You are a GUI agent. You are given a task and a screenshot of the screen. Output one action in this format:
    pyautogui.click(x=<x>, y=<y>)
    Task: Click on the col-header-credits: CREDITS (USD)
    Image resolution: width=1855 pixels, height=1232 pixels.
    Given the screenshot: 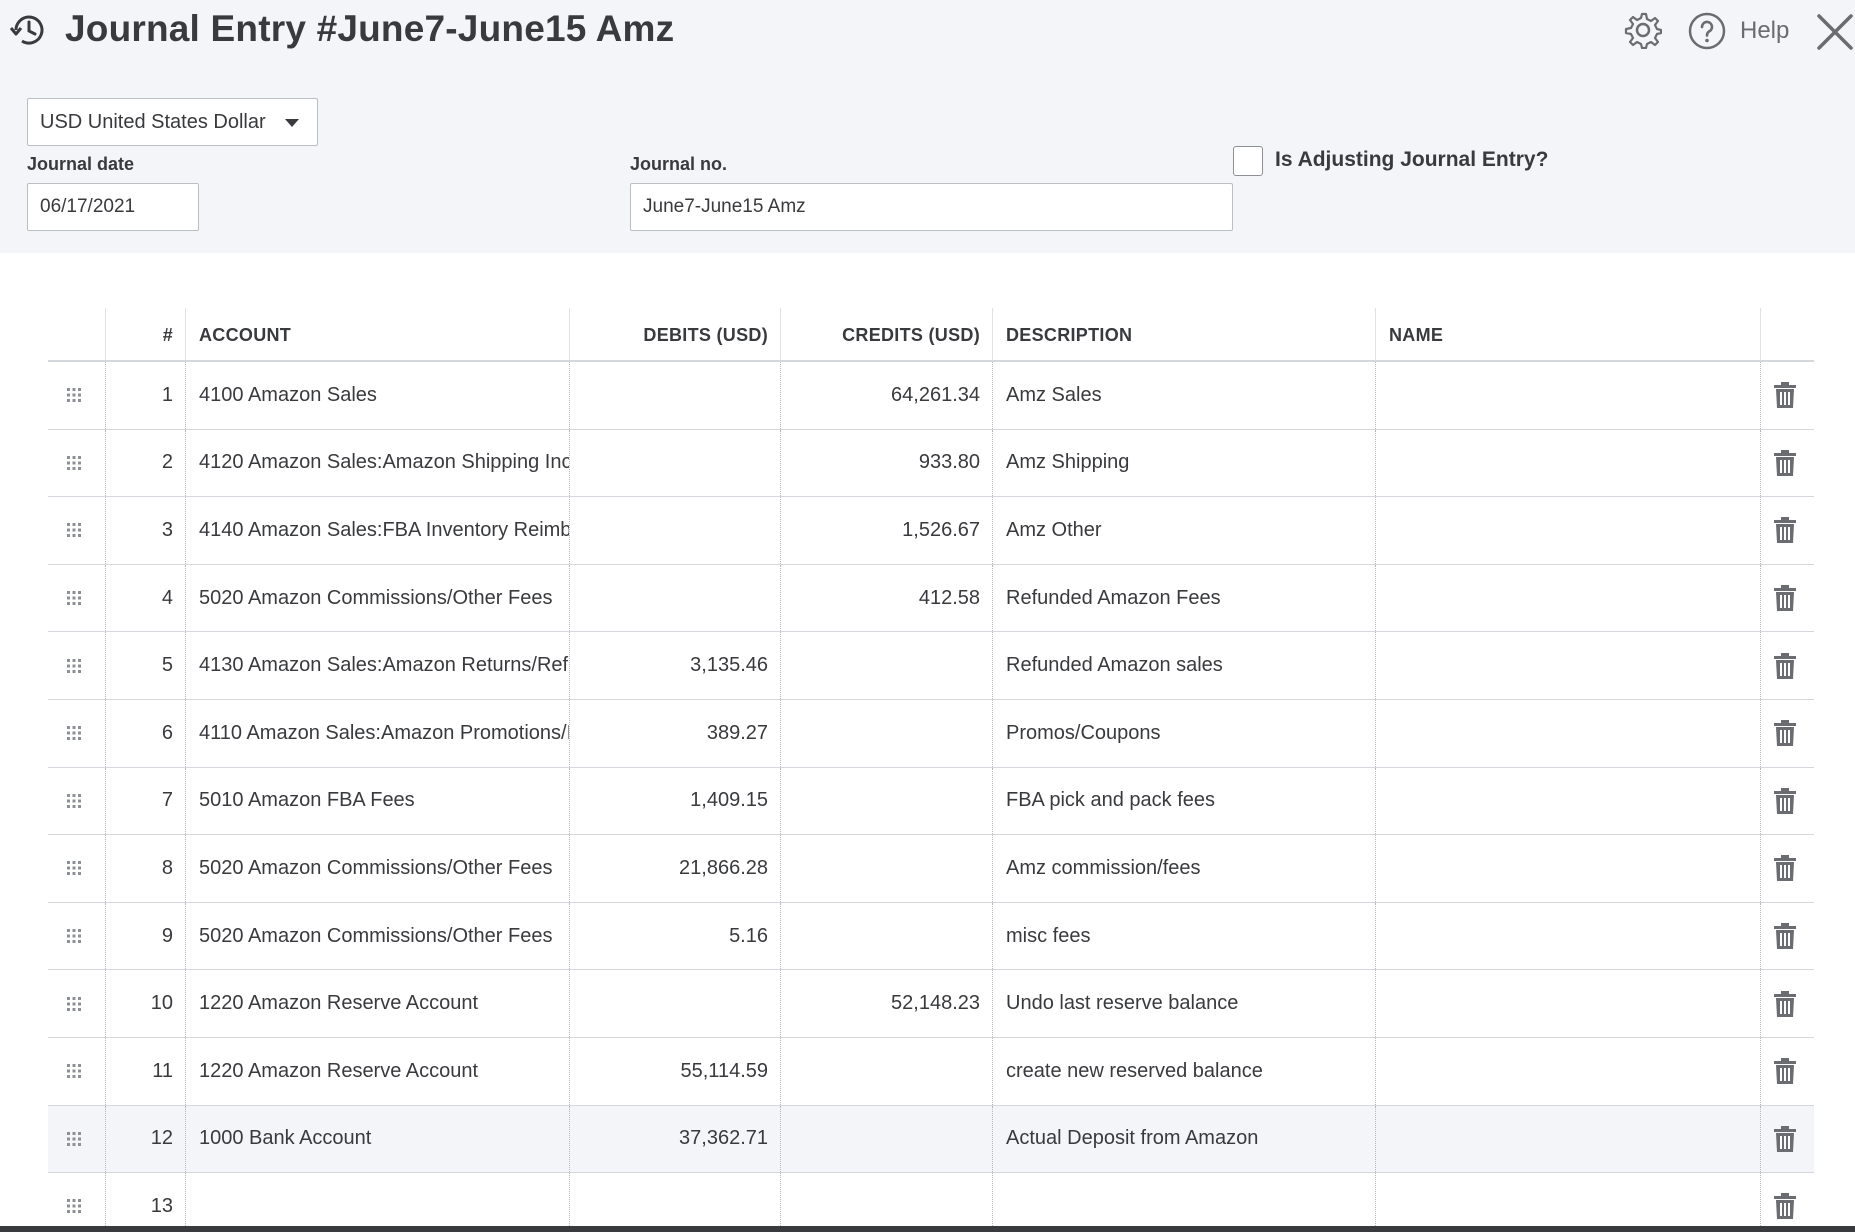 What is the action you would take?
    pyautogui.click(x=886, y=335)
    